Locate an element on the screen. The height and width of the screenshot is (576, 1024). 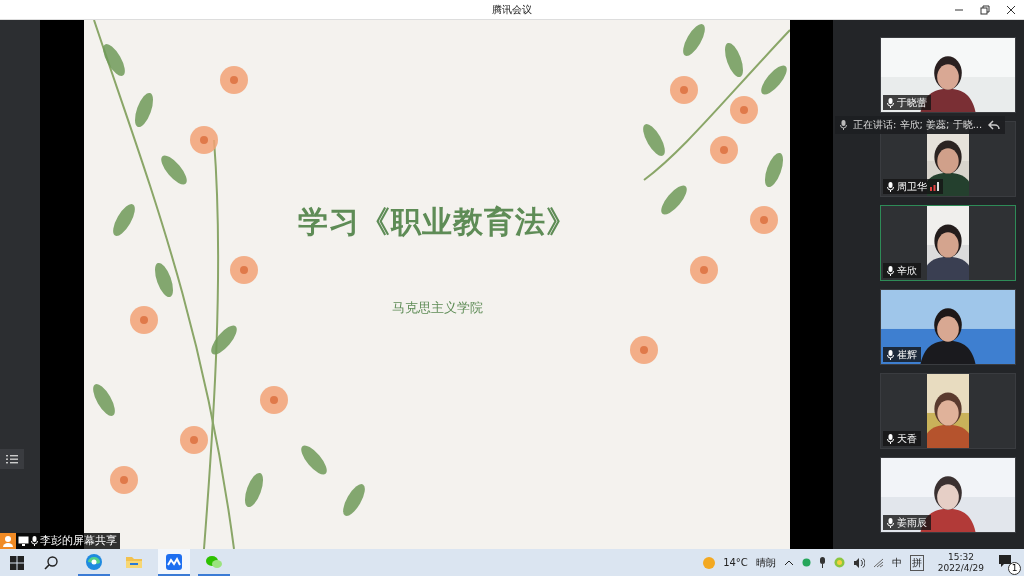
participant-name: 周卫华 is located at coordinates (912, 186).